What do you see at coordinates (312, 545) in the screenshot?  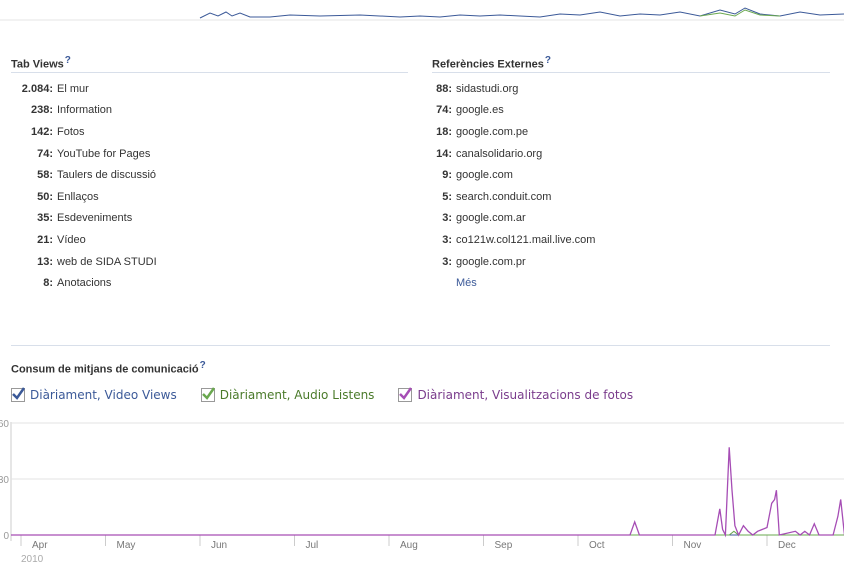 I see `chart-x-tick-label: Jul` at bounding box center [312, 545].